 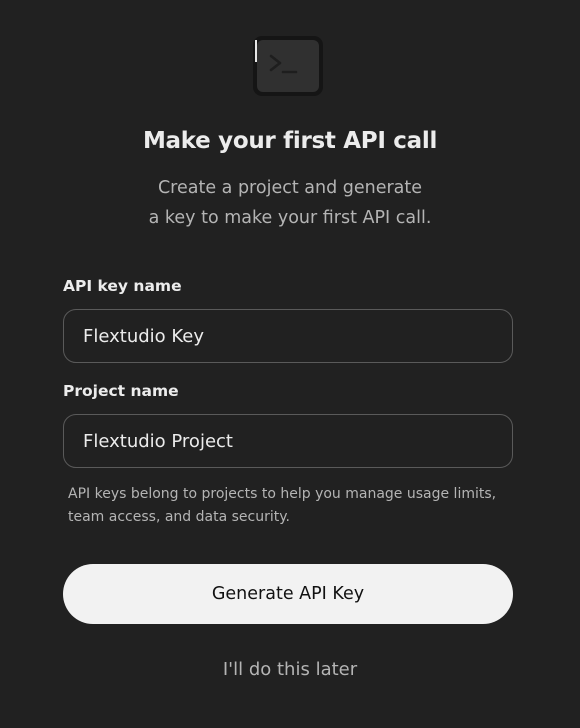 I want to click on api-key-name-label: API key name, so click(x=122, y=286).